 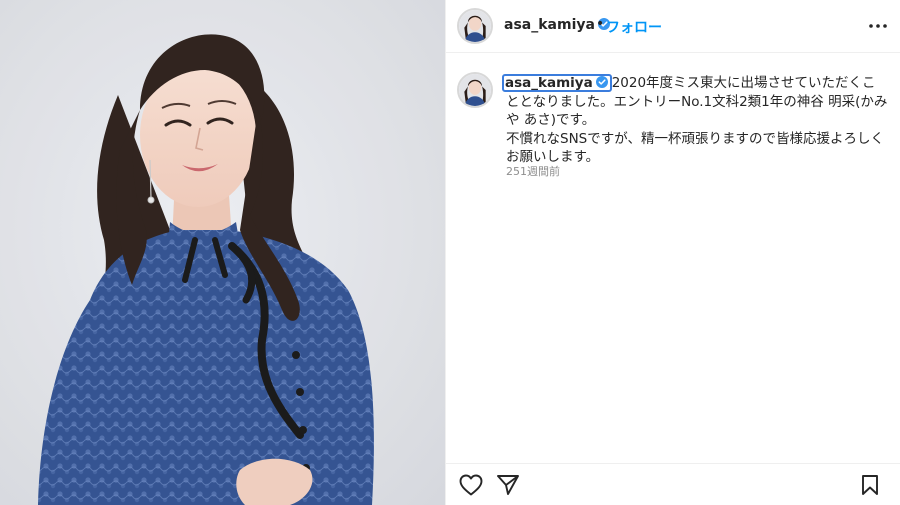 I want to click on caption-author-avatar, so click(x=475, y=90).